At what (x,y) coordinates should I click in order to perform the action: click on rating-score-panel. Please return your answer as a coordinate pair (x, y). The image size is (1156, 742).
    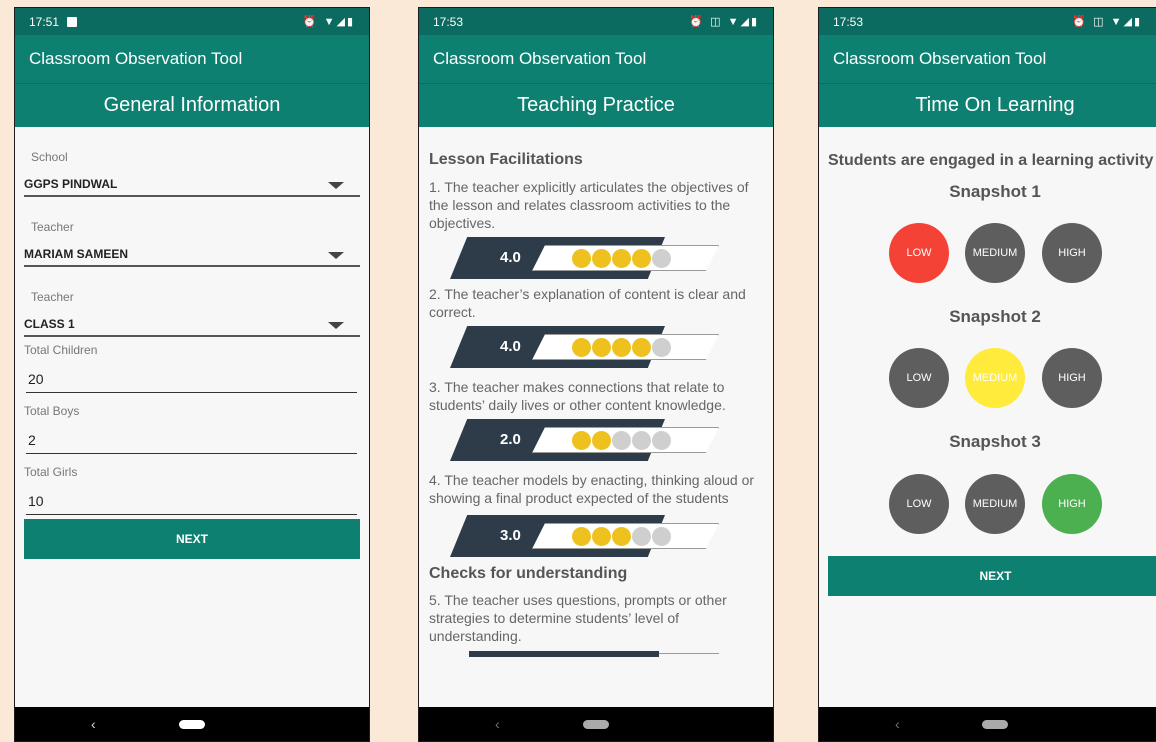
    Looking at the image, I should click on (564, 654).